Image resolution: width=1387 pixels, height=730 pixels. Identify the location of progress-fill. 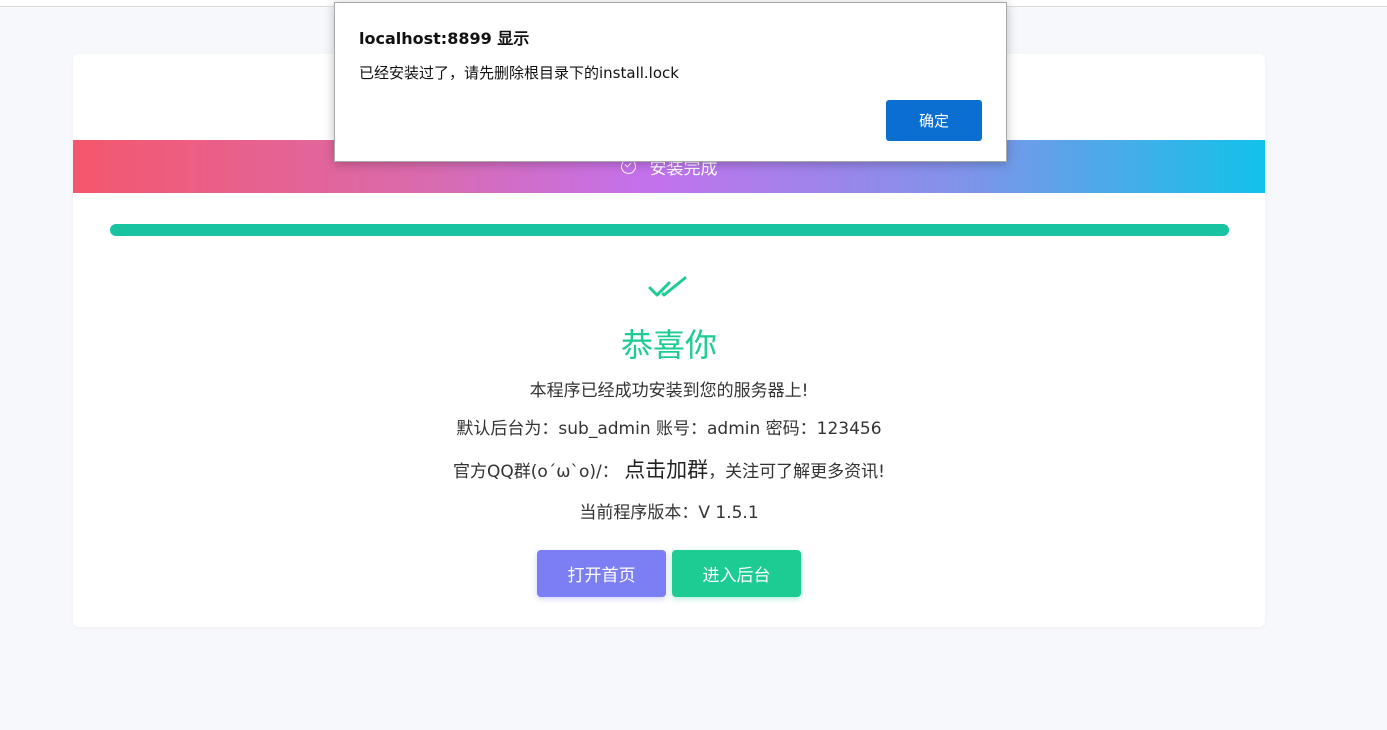
(669, 230).